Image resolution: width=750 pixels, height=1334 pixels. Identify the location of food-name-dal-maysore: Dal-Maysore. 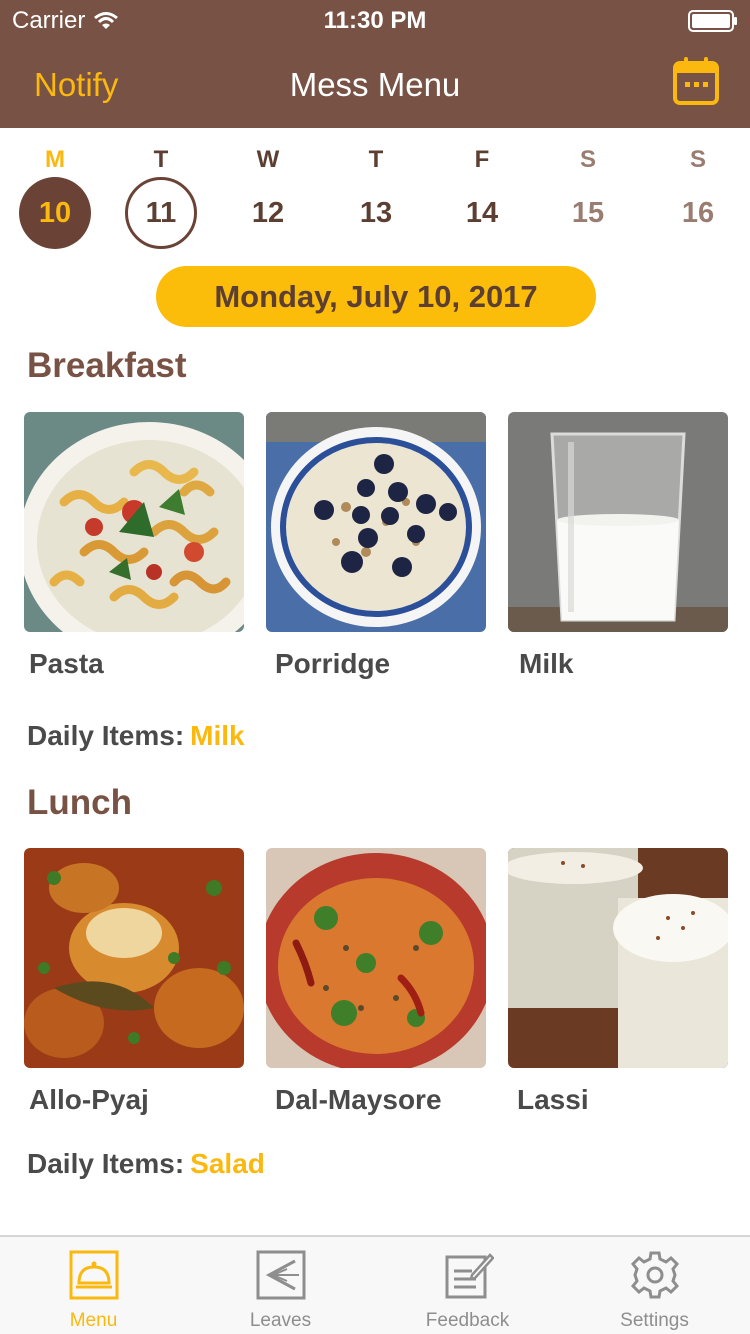
(358, 1099).